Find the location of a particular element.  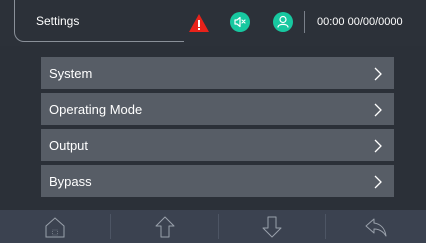

home-icon is located at coordinates (55, 226).